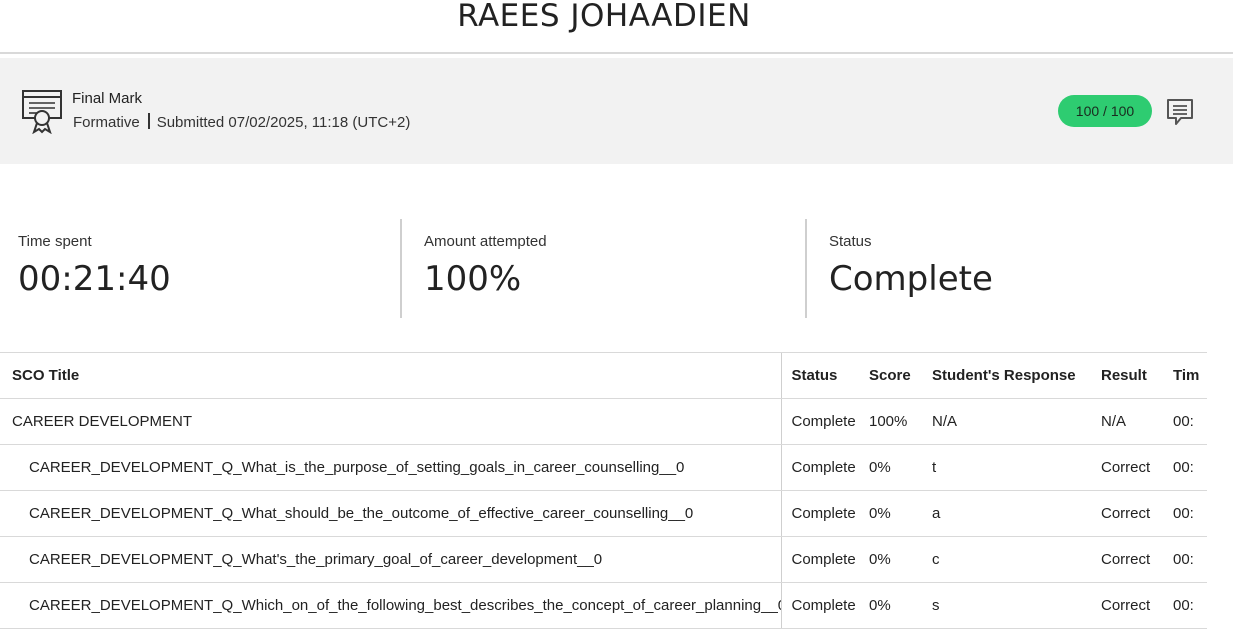 The image size is (1233, 634). Describe the element at coordinates (1016, 376) in the screenshot. I see `column-header-response: Student's Response` at that location.